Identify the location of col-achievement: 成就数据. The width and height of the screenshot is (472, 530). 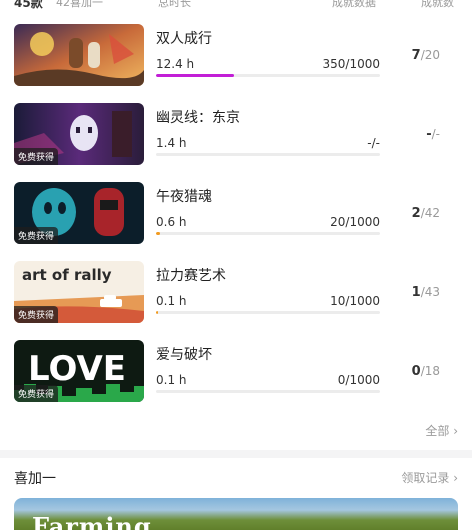
(354, 4).